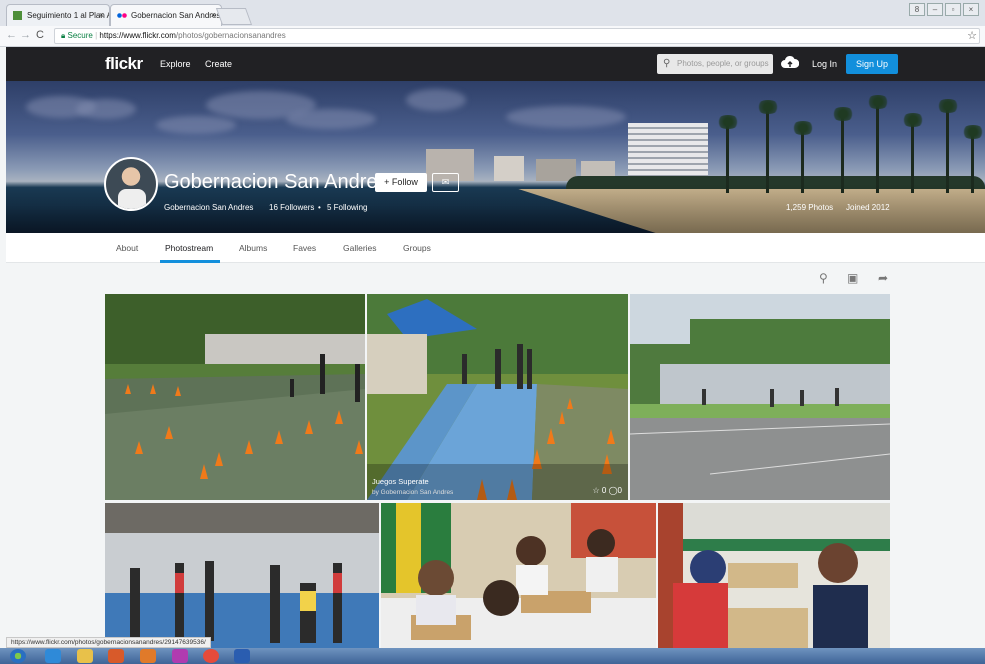 The height and width of the screenshot is (664, 985). I want to click on following-link: 5 Following, so click(347, 207).